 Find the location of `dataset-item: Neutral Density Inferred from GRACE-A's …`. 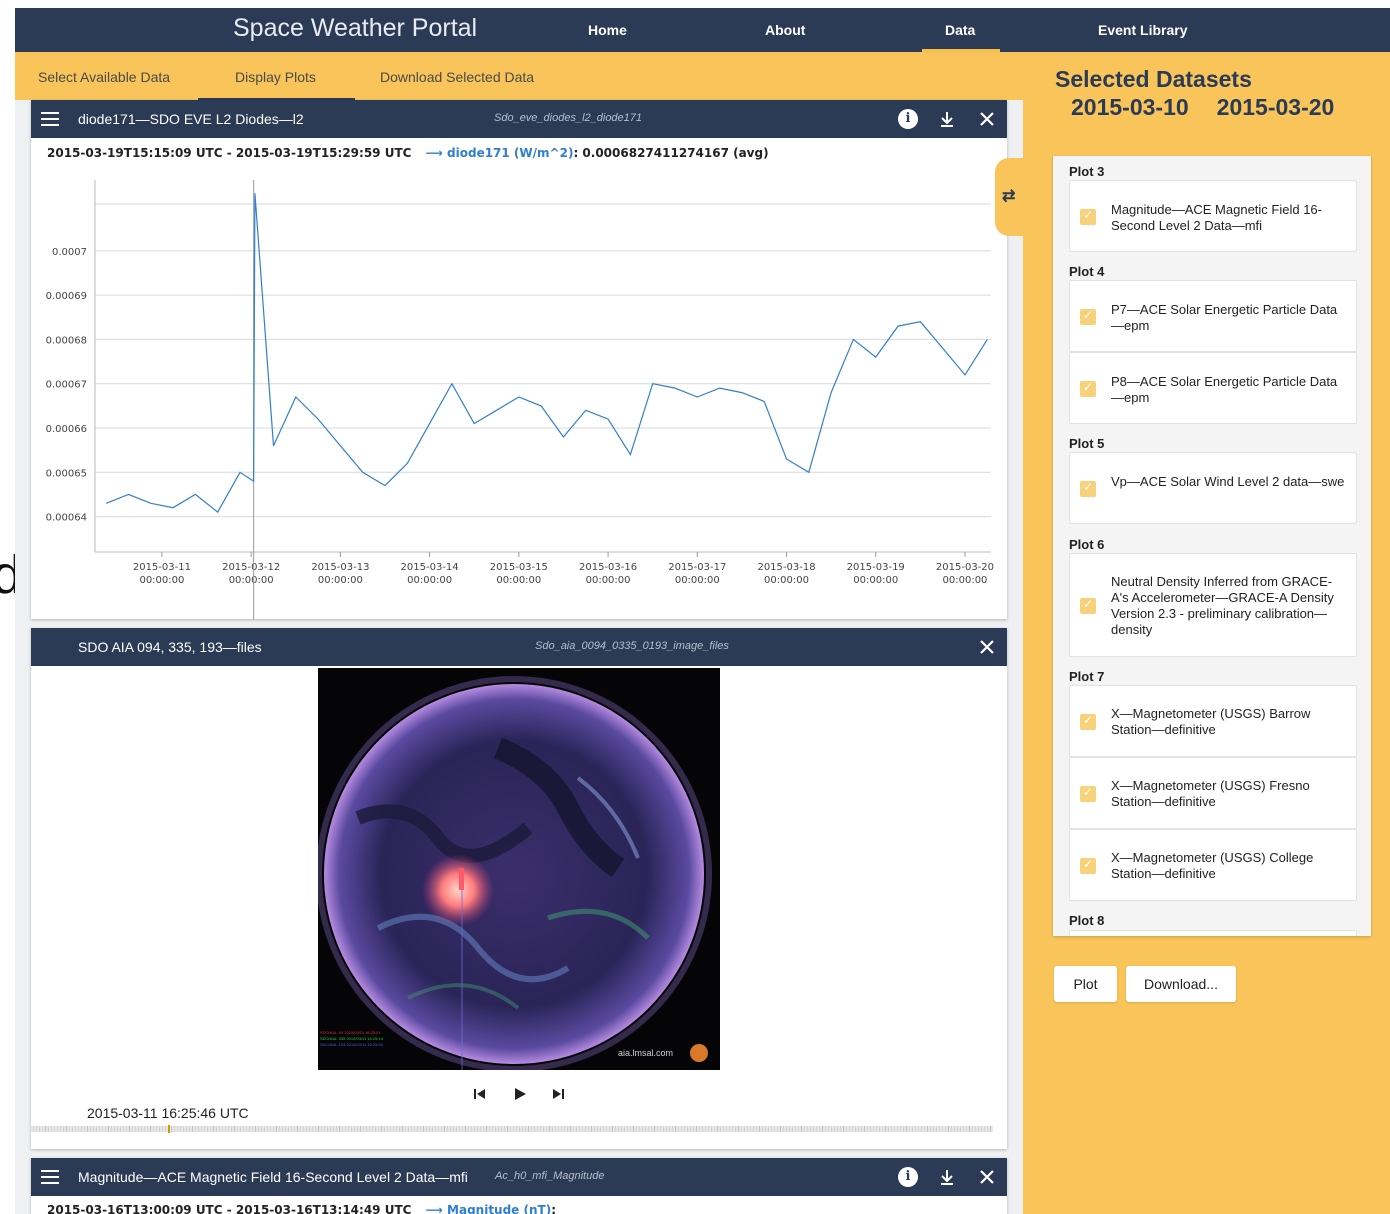

dataset-item: Neutral Density Inferred from GRACE-A's … is located at coordinates (1213, 605).